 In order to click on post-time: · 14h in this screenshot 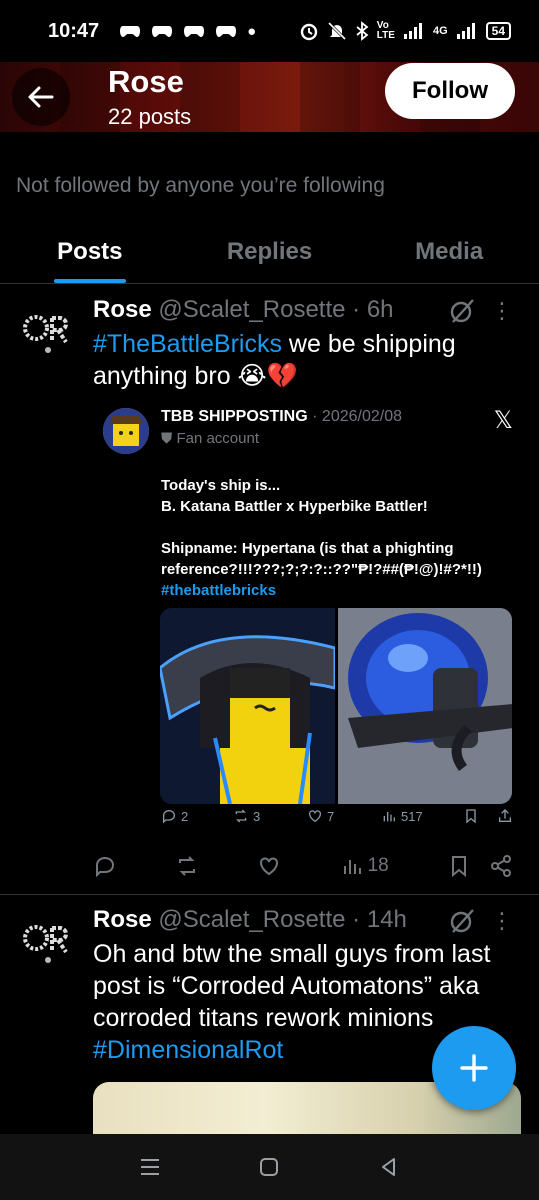, I will do `click(379, 919)`.